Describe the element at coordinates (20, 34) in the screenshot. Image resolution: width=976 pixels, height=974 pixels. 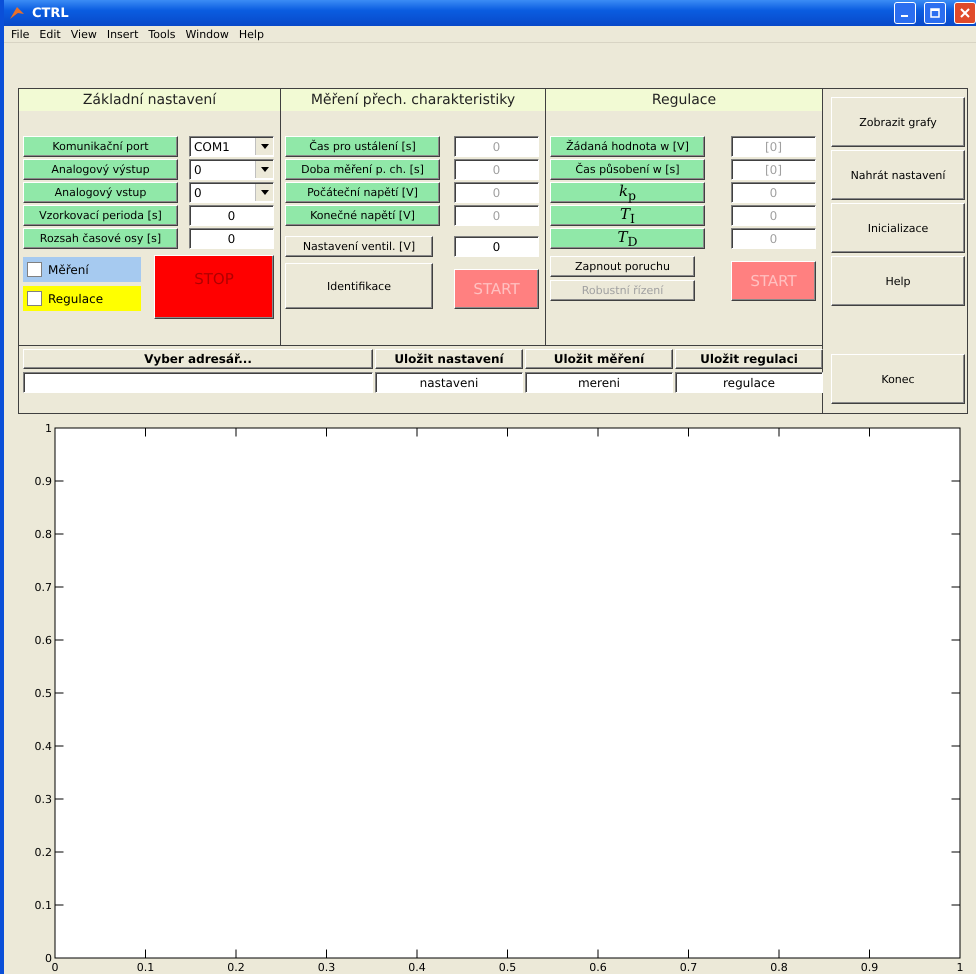
I see `menu-item: File` at that location.